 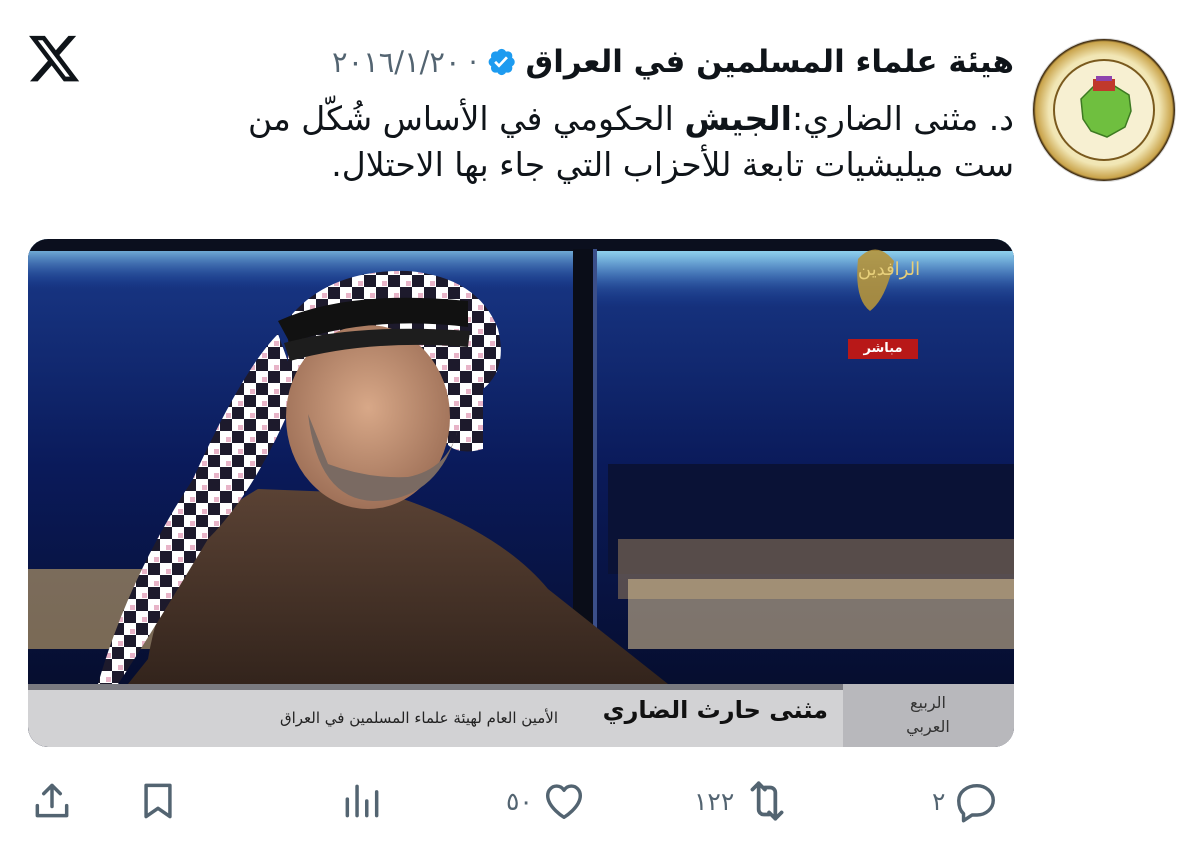 I want to click on views-button, so click(x=362, y=801).